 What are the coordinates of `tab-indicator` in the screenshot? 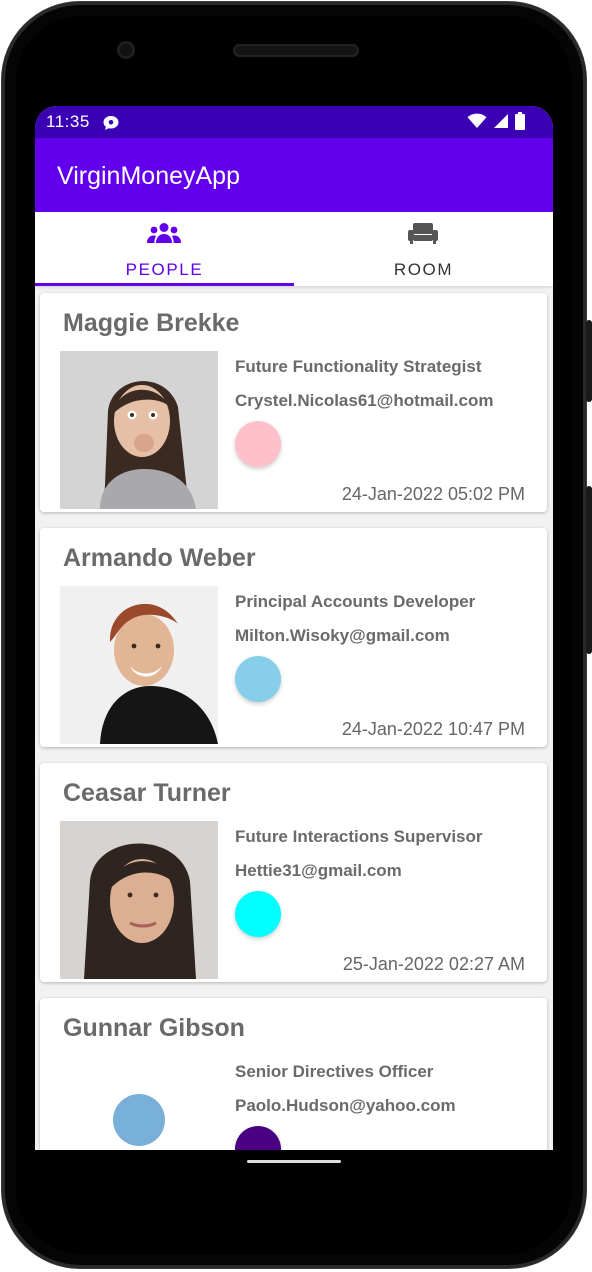 It's located at (164, 284).